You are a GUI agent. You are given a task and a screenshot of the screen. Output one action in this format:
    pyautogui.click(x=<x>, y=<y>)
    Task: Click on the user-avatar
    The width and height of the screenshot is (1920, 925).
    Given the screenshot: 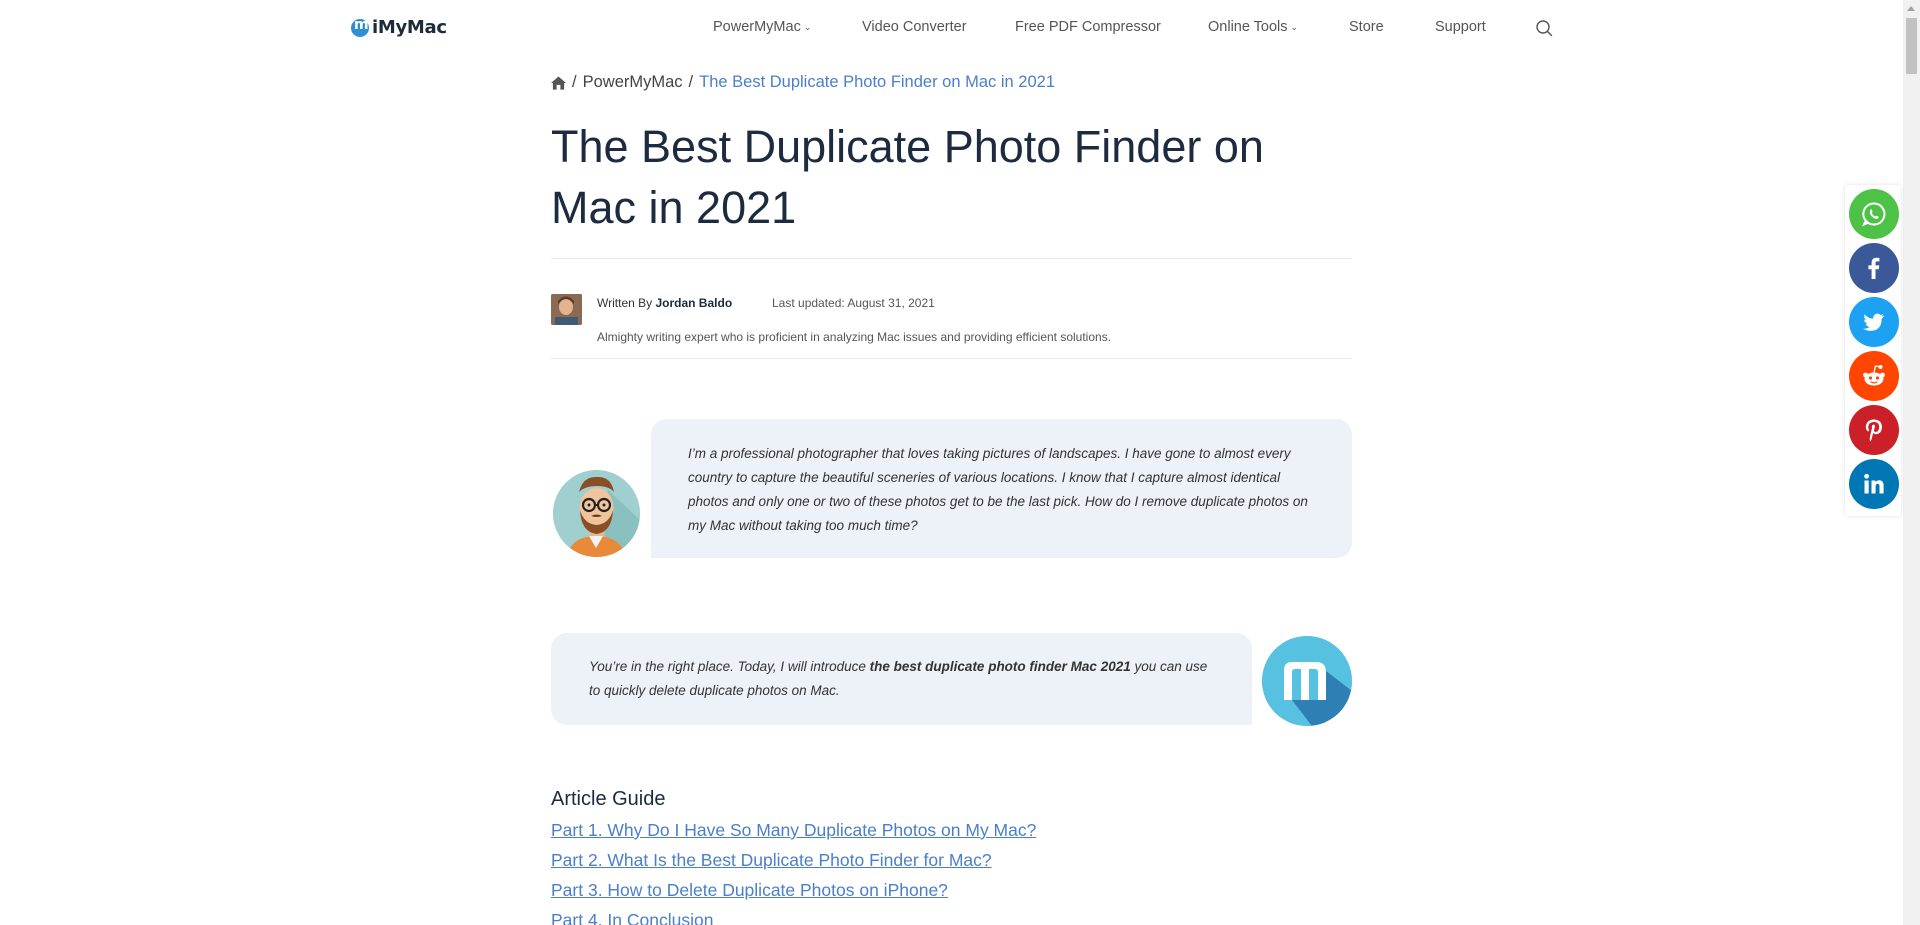 What is the action you would take?
    pyautogui.click(x=596, y=513)
    